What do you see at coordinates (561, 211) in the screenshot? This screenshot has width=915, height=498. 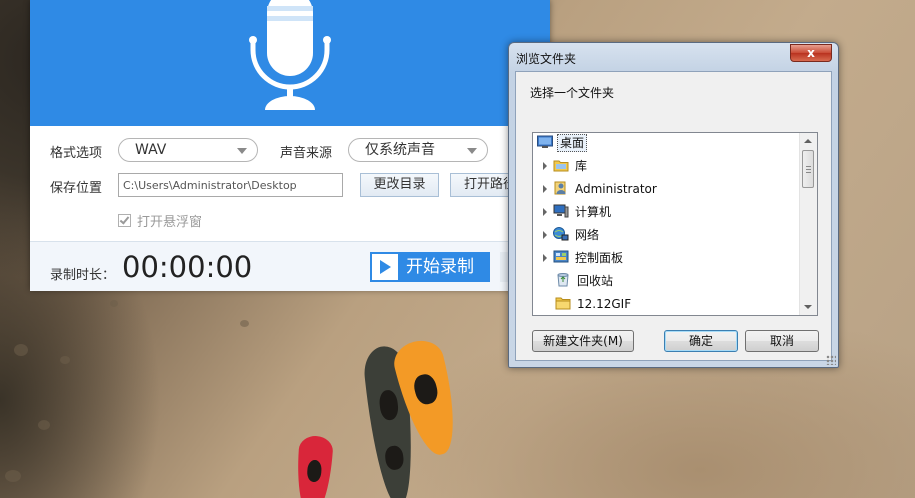 I see `computer-icon` at bounding box center [561, 211].